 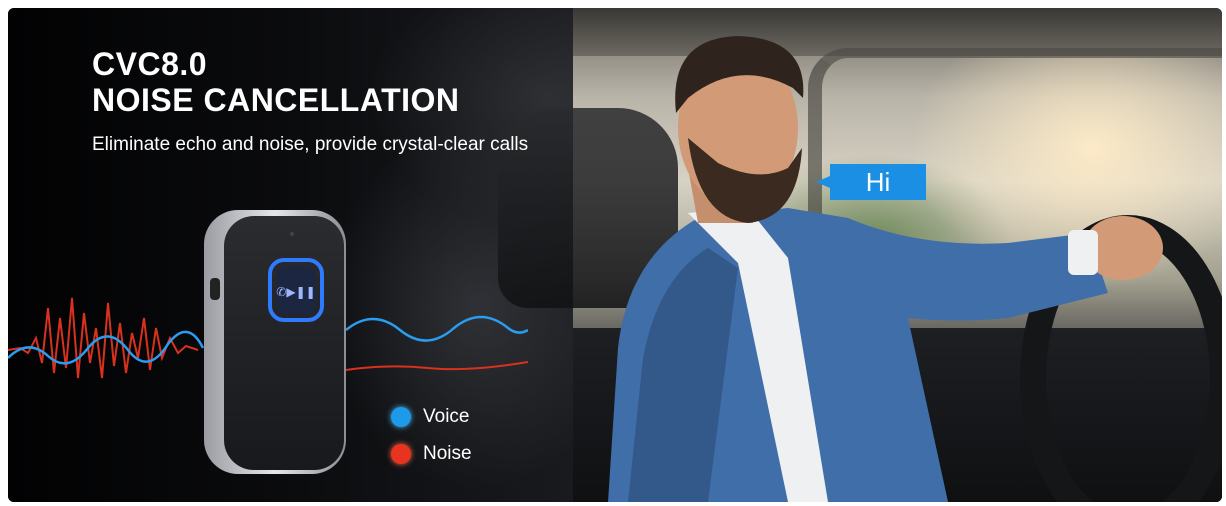 I want to click on legend-item-noise: Noise, so click(x=431, y=453).